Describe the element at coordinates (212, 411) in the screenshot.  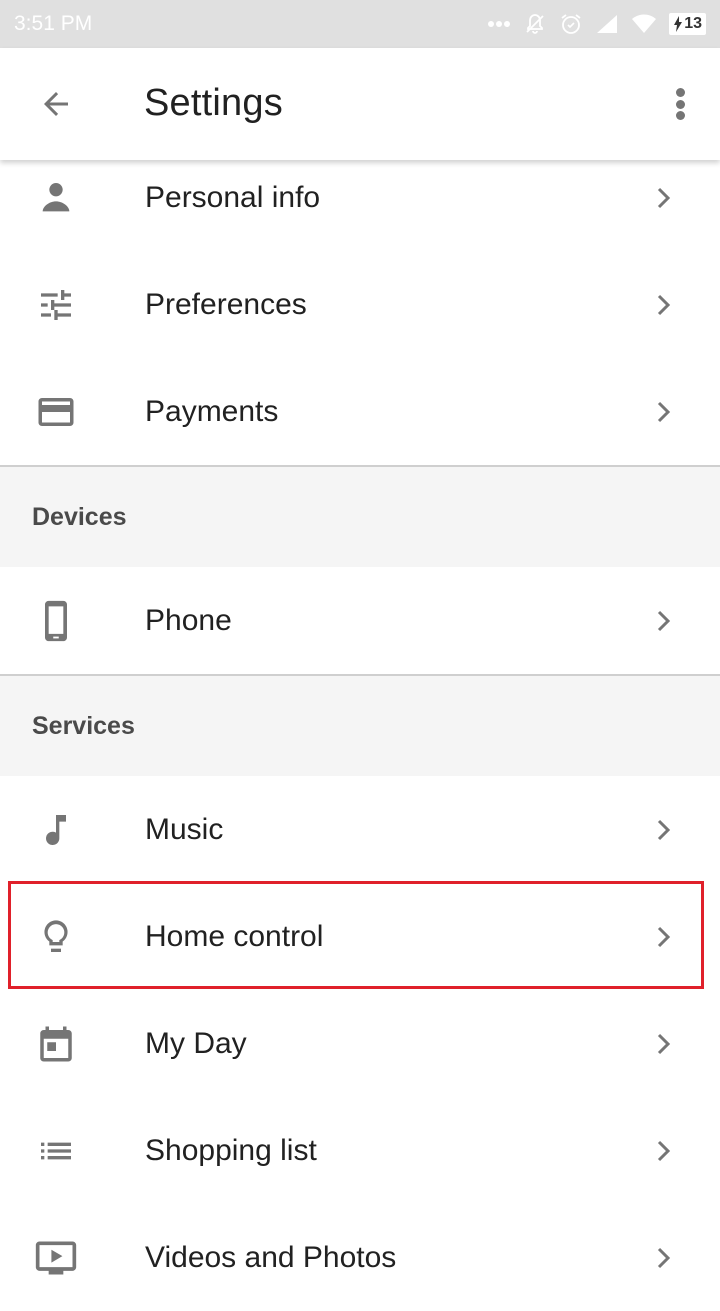
I see `settings-item-label: Payments` at that location.